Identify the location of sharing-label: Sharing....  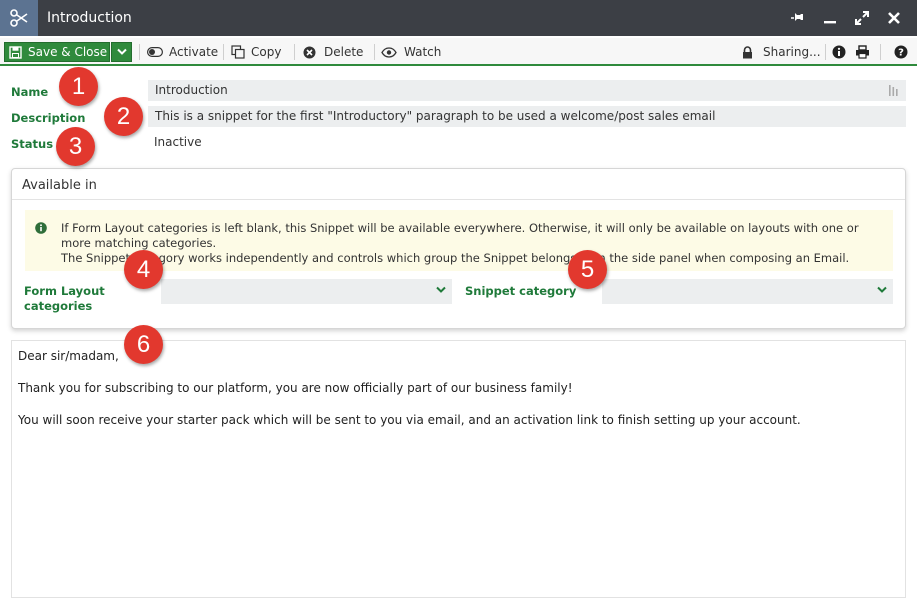
(792, 52).